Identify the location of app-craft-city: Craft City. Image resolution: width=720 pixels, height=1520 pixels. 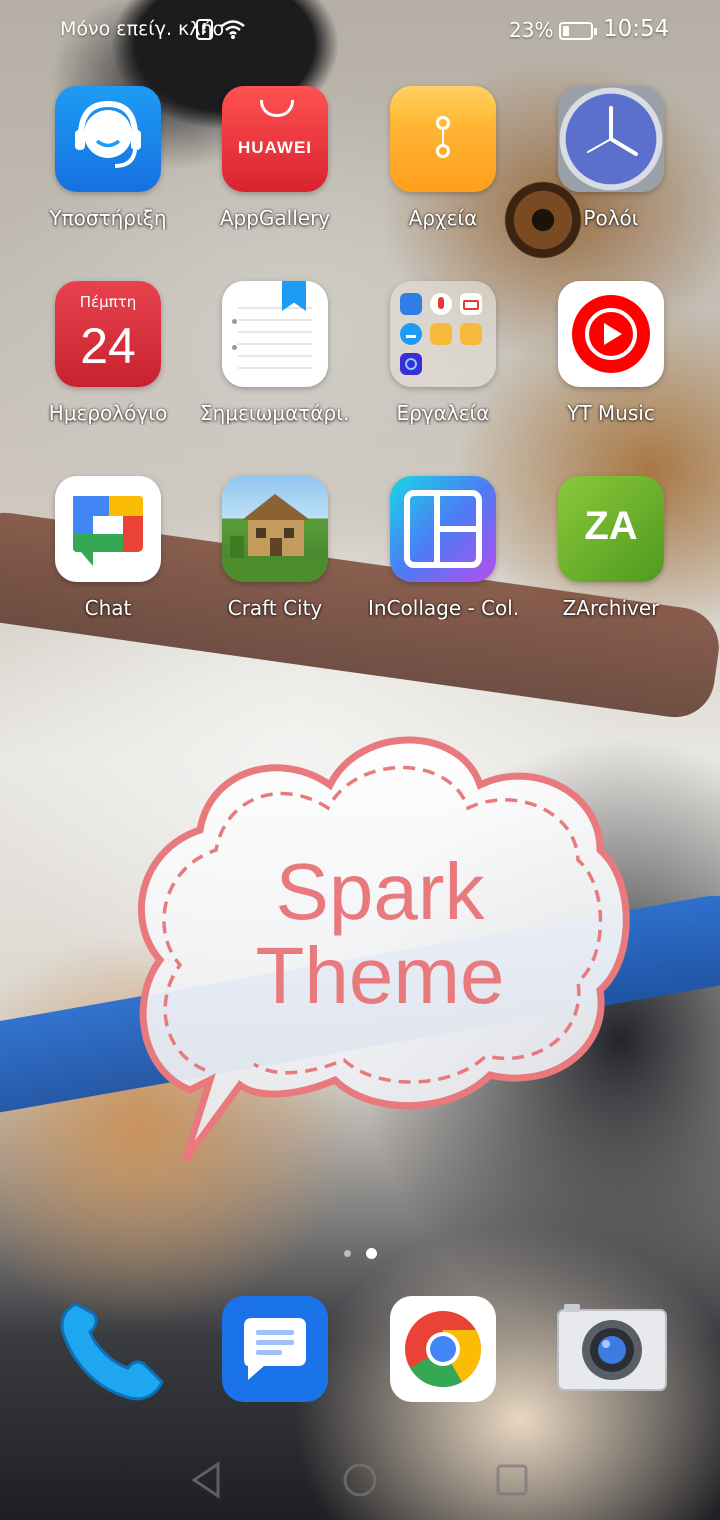
(275, 548).